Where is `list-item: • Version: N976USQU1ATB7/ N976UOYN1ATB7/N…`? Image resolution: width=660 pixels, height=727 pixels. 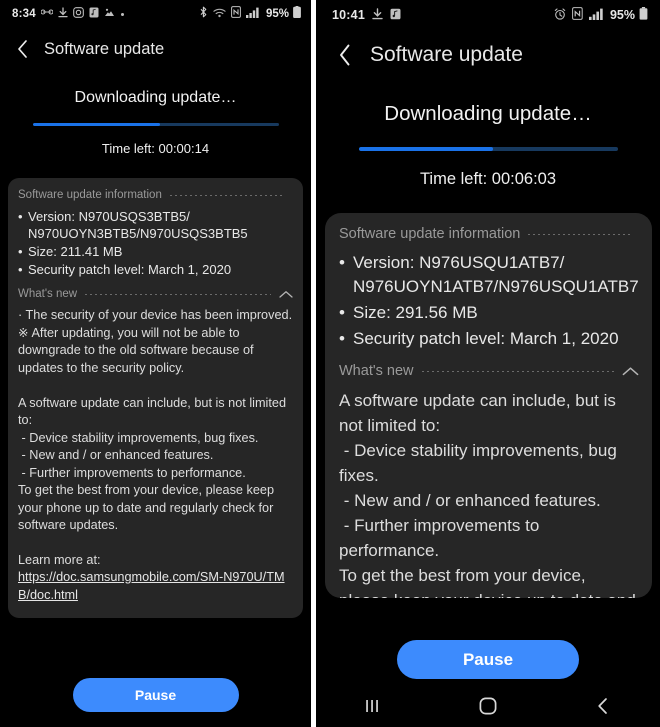 list-item: • Version: N976USQU1ATB7/ N976UOYN1ATB7/N… is located at coordinates (489, 275).